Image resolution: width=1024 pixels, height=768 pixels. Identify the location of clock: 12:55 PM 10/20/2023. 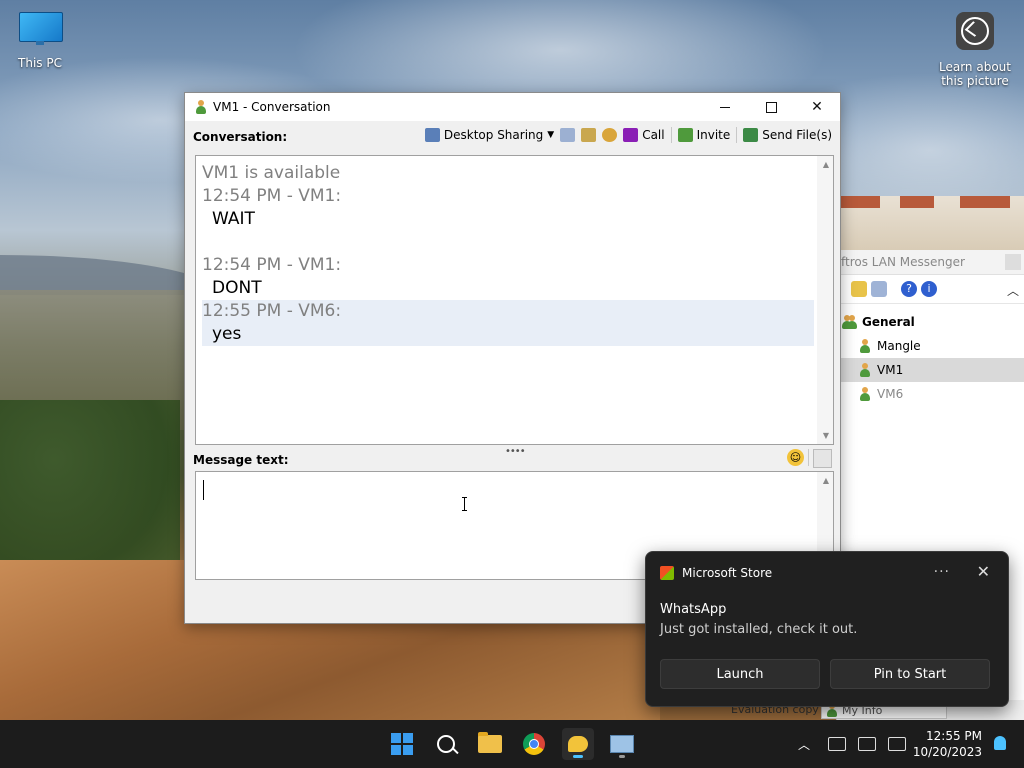
(947, 744).